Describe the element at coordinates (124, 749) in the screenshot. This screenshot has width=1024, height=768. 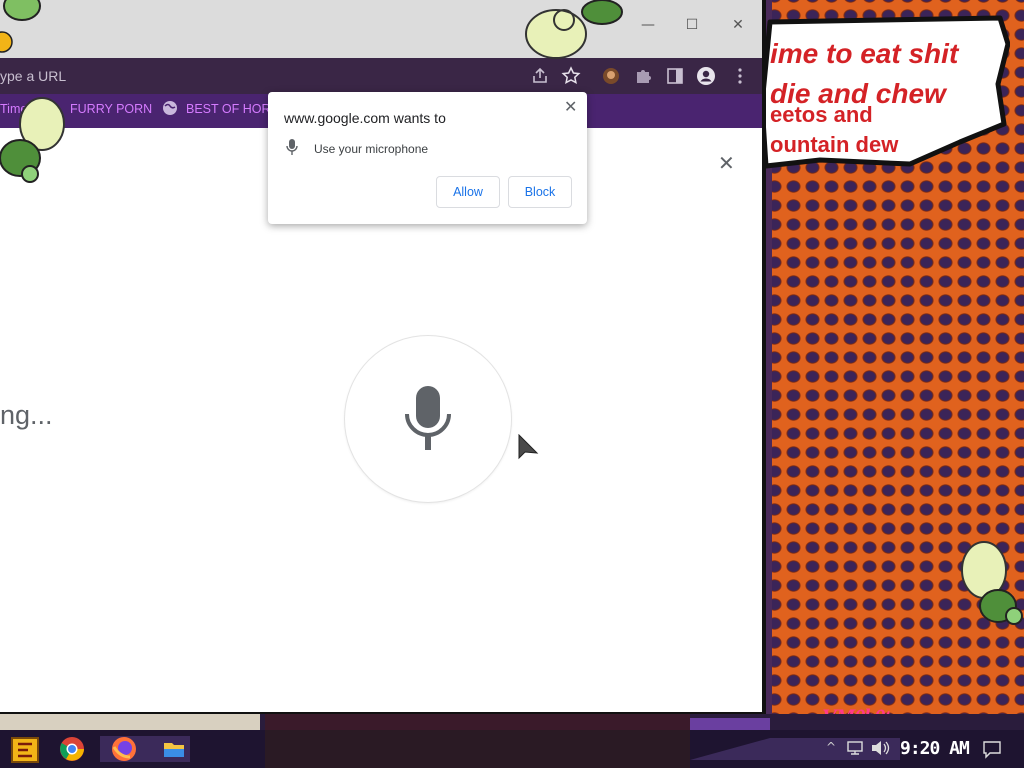
I see `firefox-icon` at that location.